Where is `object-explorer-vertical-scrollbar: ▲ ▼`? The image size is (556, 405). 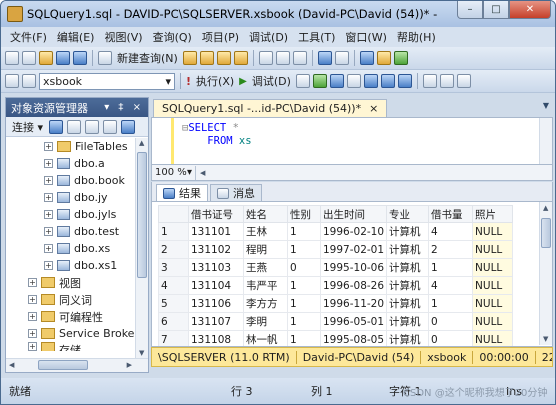 object-explorer-vertical-scrollbar: ▲ ▼ is located at coordinates (141, 248).